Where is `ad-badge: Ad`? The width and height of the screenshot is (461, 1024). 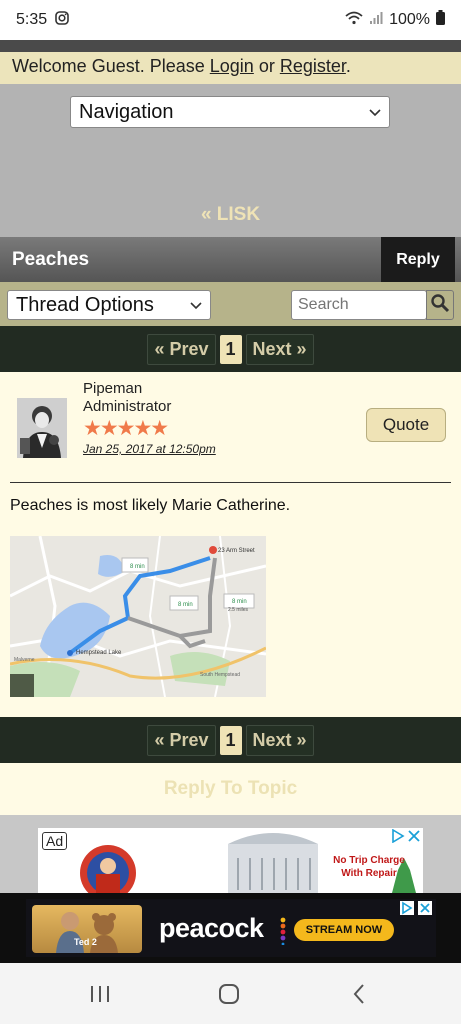 ad-badge: Ad is located at coordinates (55, 841).